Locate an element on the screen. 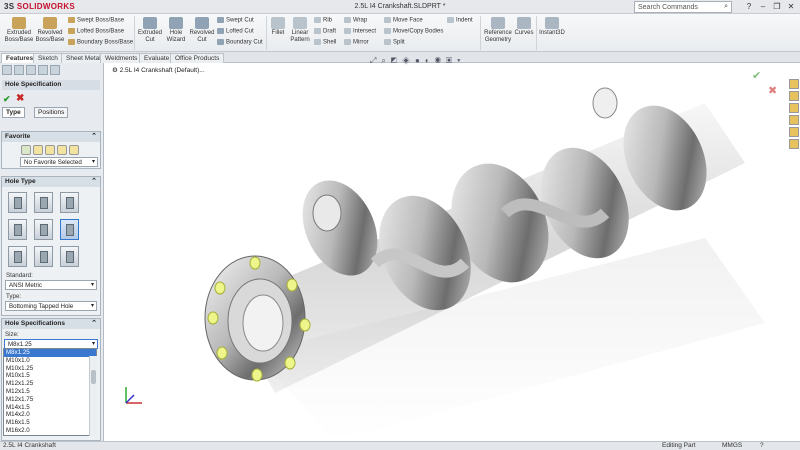 The width and height of the screenshot is (800, 450). extruded-boss-button: Extruded Boss/Base is located at coordinates (19, 30).